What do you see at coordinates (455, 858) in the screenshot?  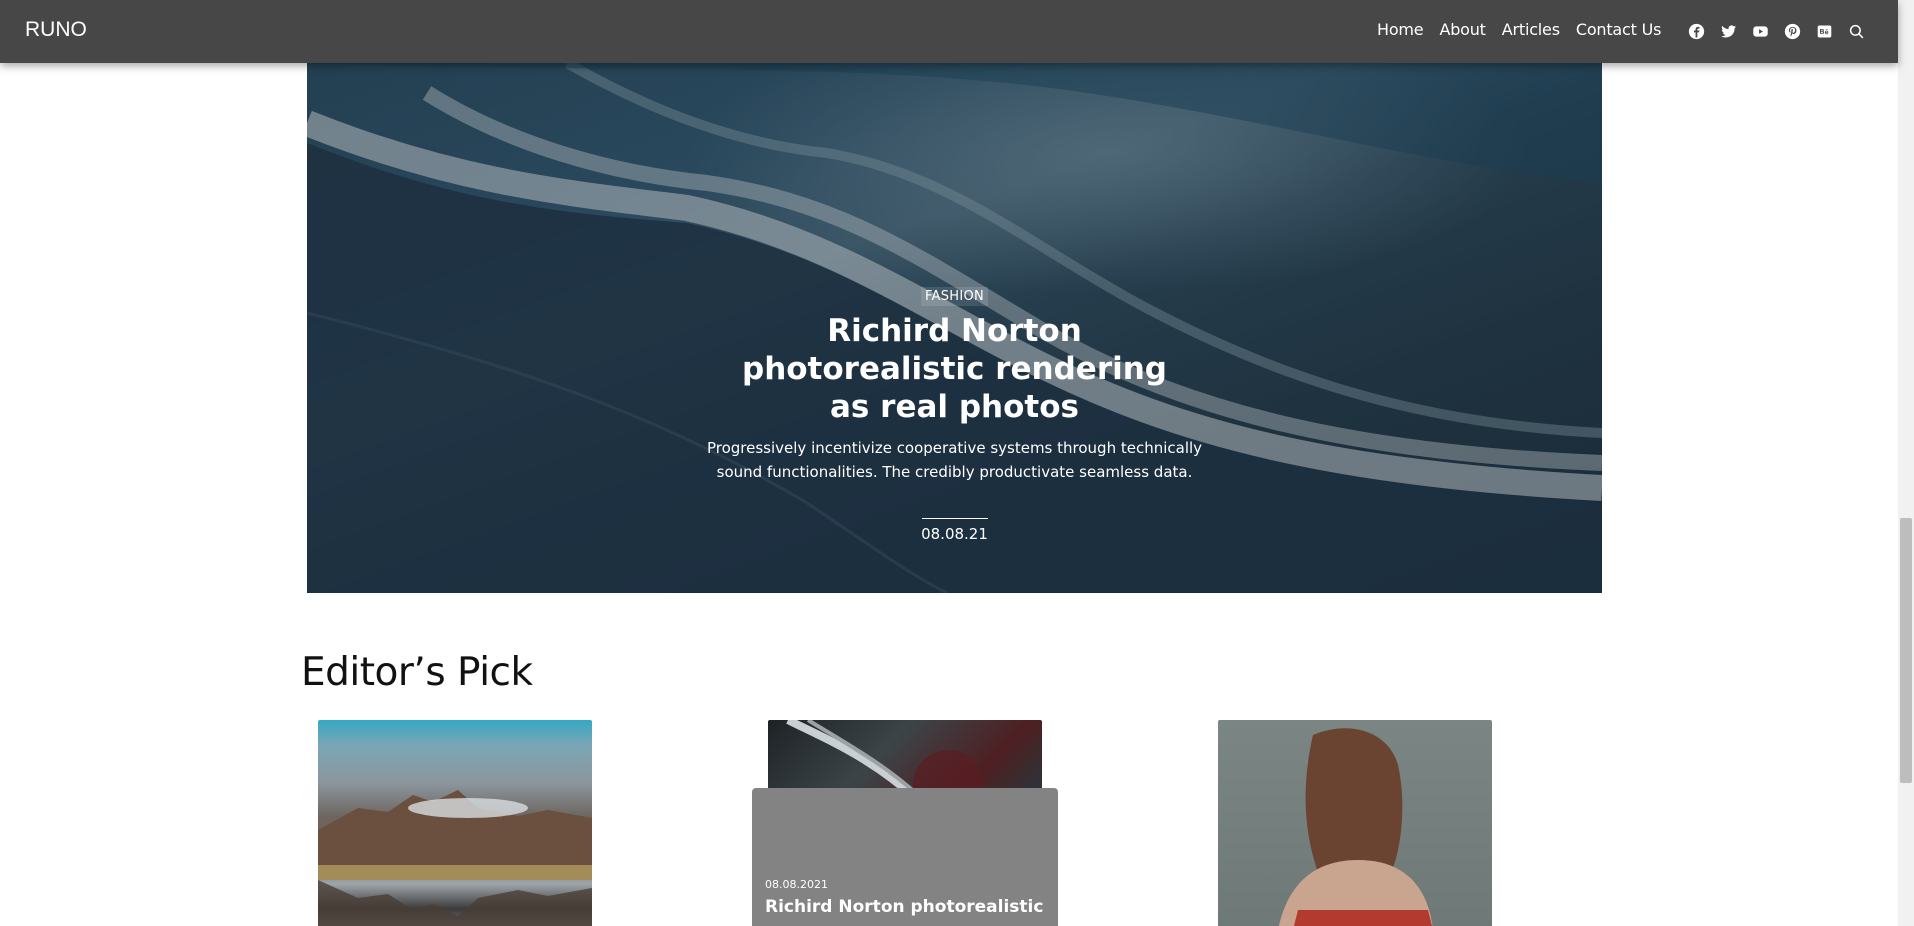 I see `mountain-lake-image` at bounding box center [455, 858].